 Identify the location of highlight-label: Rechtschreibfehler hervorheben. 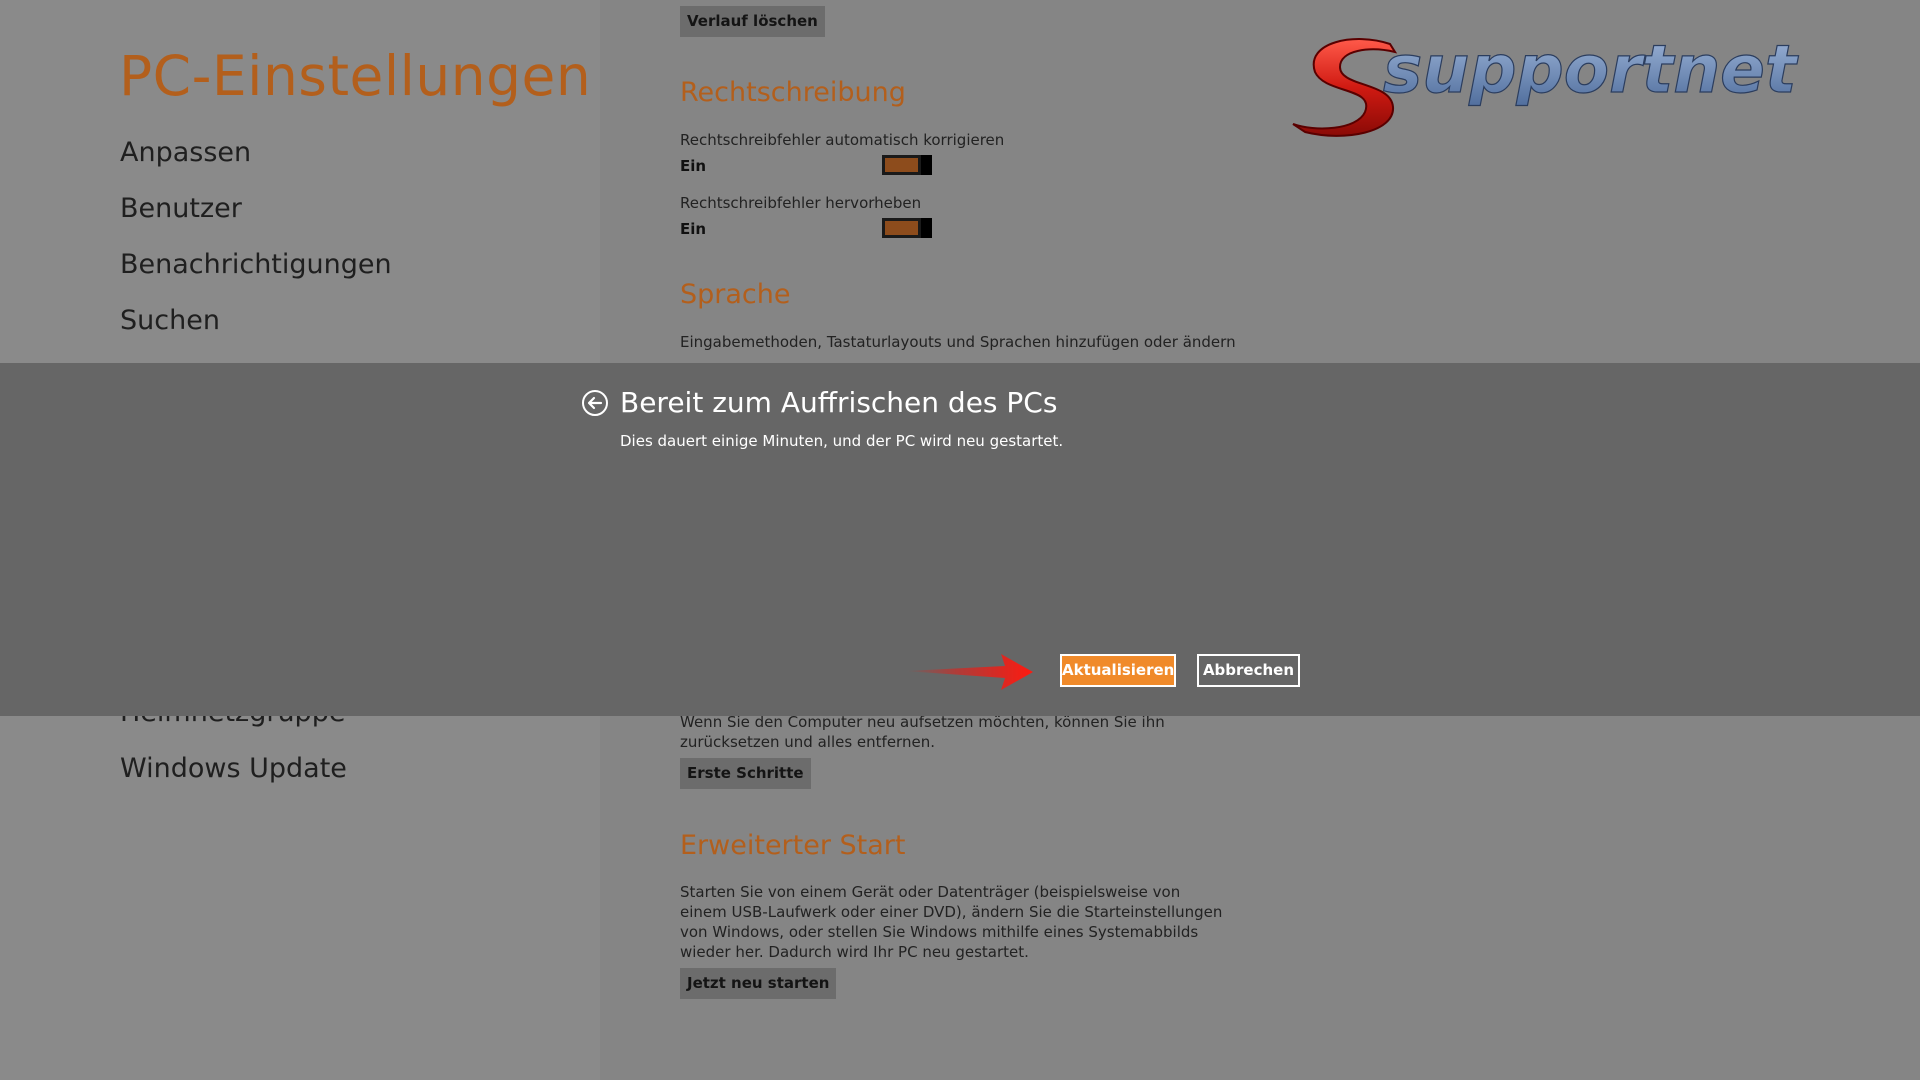
(801, 203).